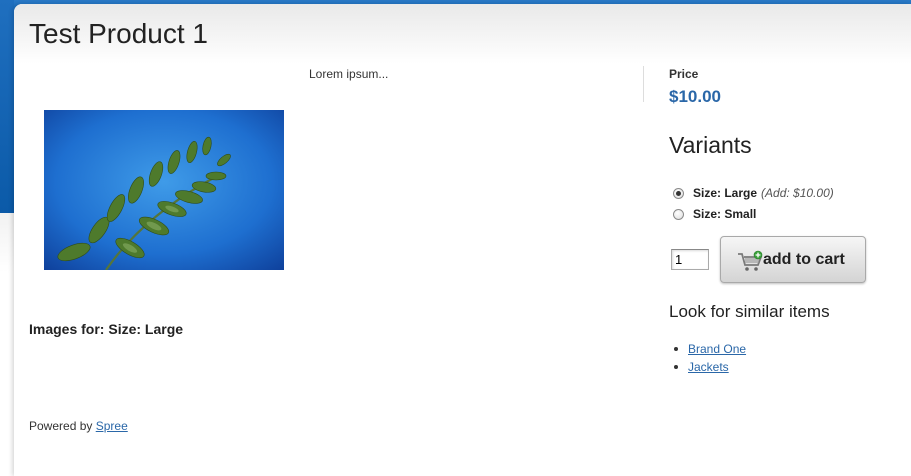 Image resolution: width=911 pixels, height=476 pixels. I want to click on variant-option-small: Size: Small, so click(714, 214).